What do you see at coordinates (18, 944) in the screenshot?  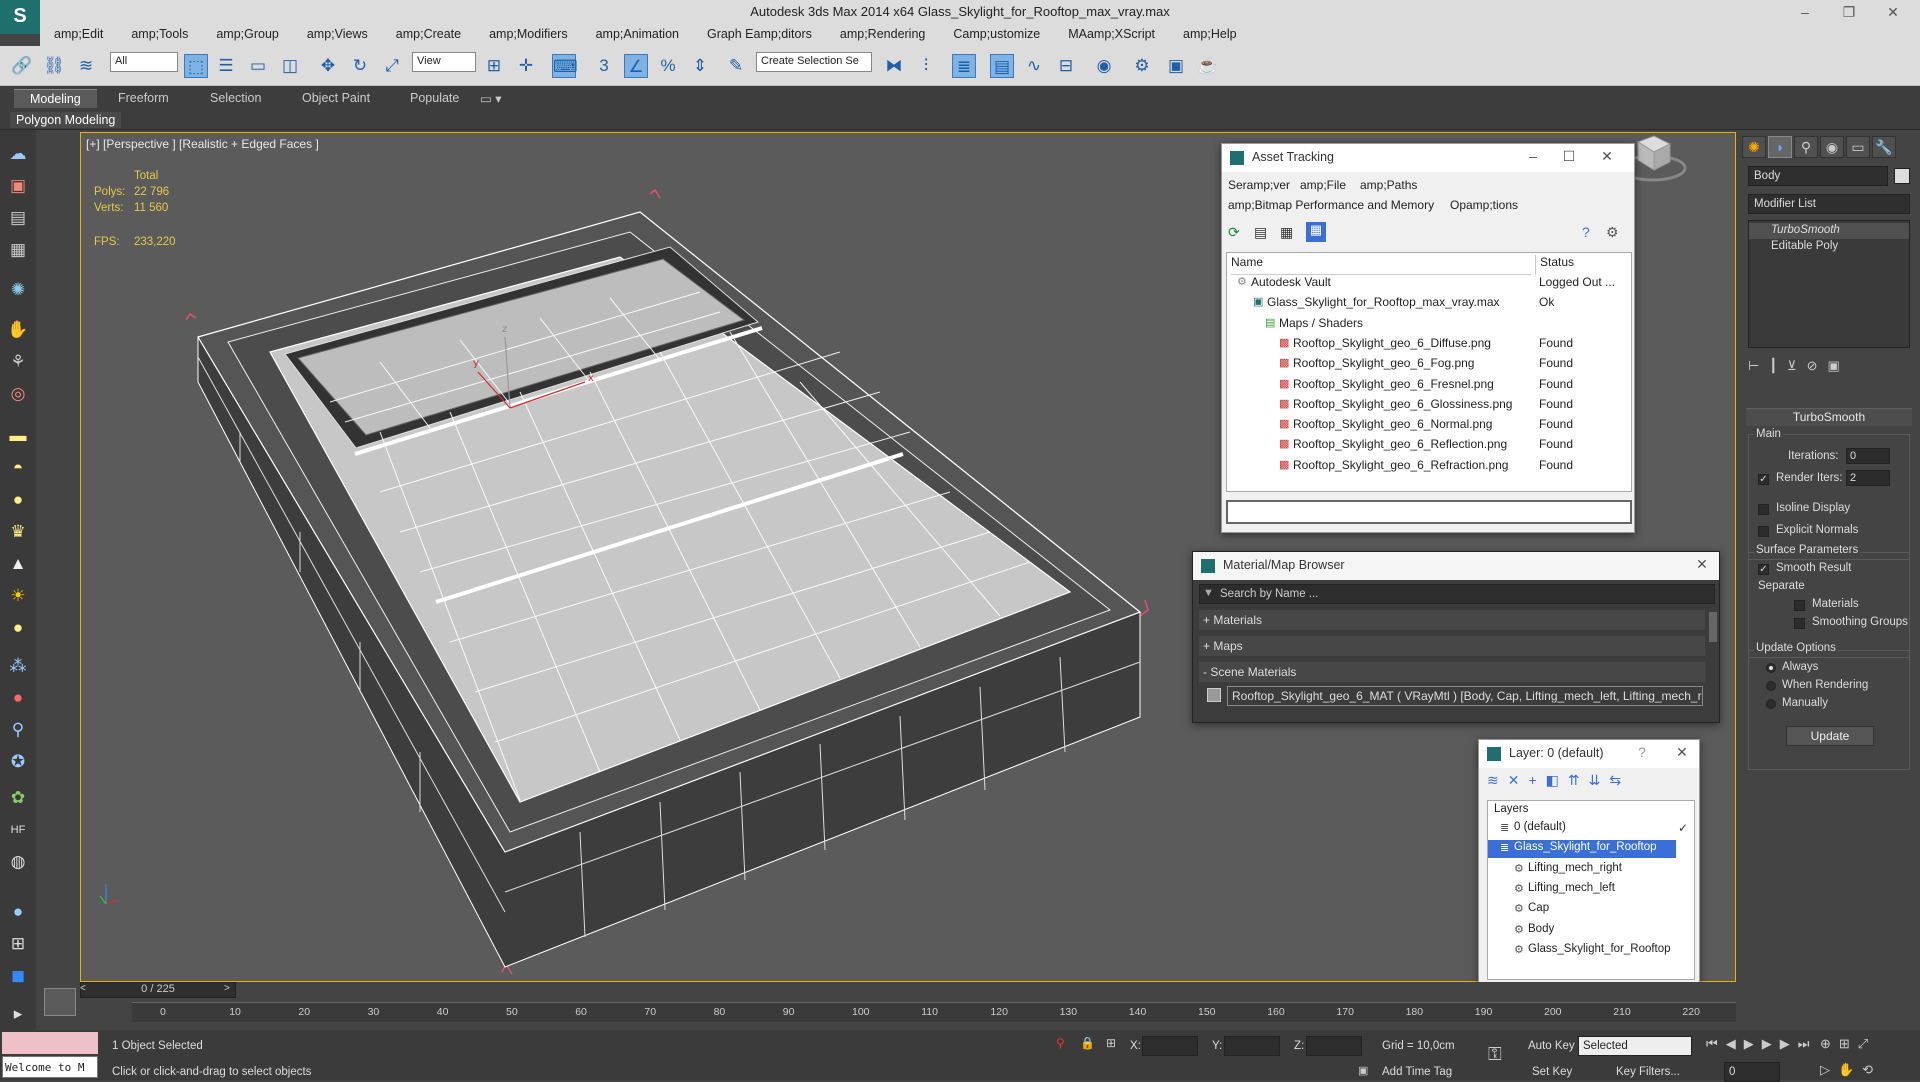 I see `script-icon: ⊞` at bounding box center [18, 944].